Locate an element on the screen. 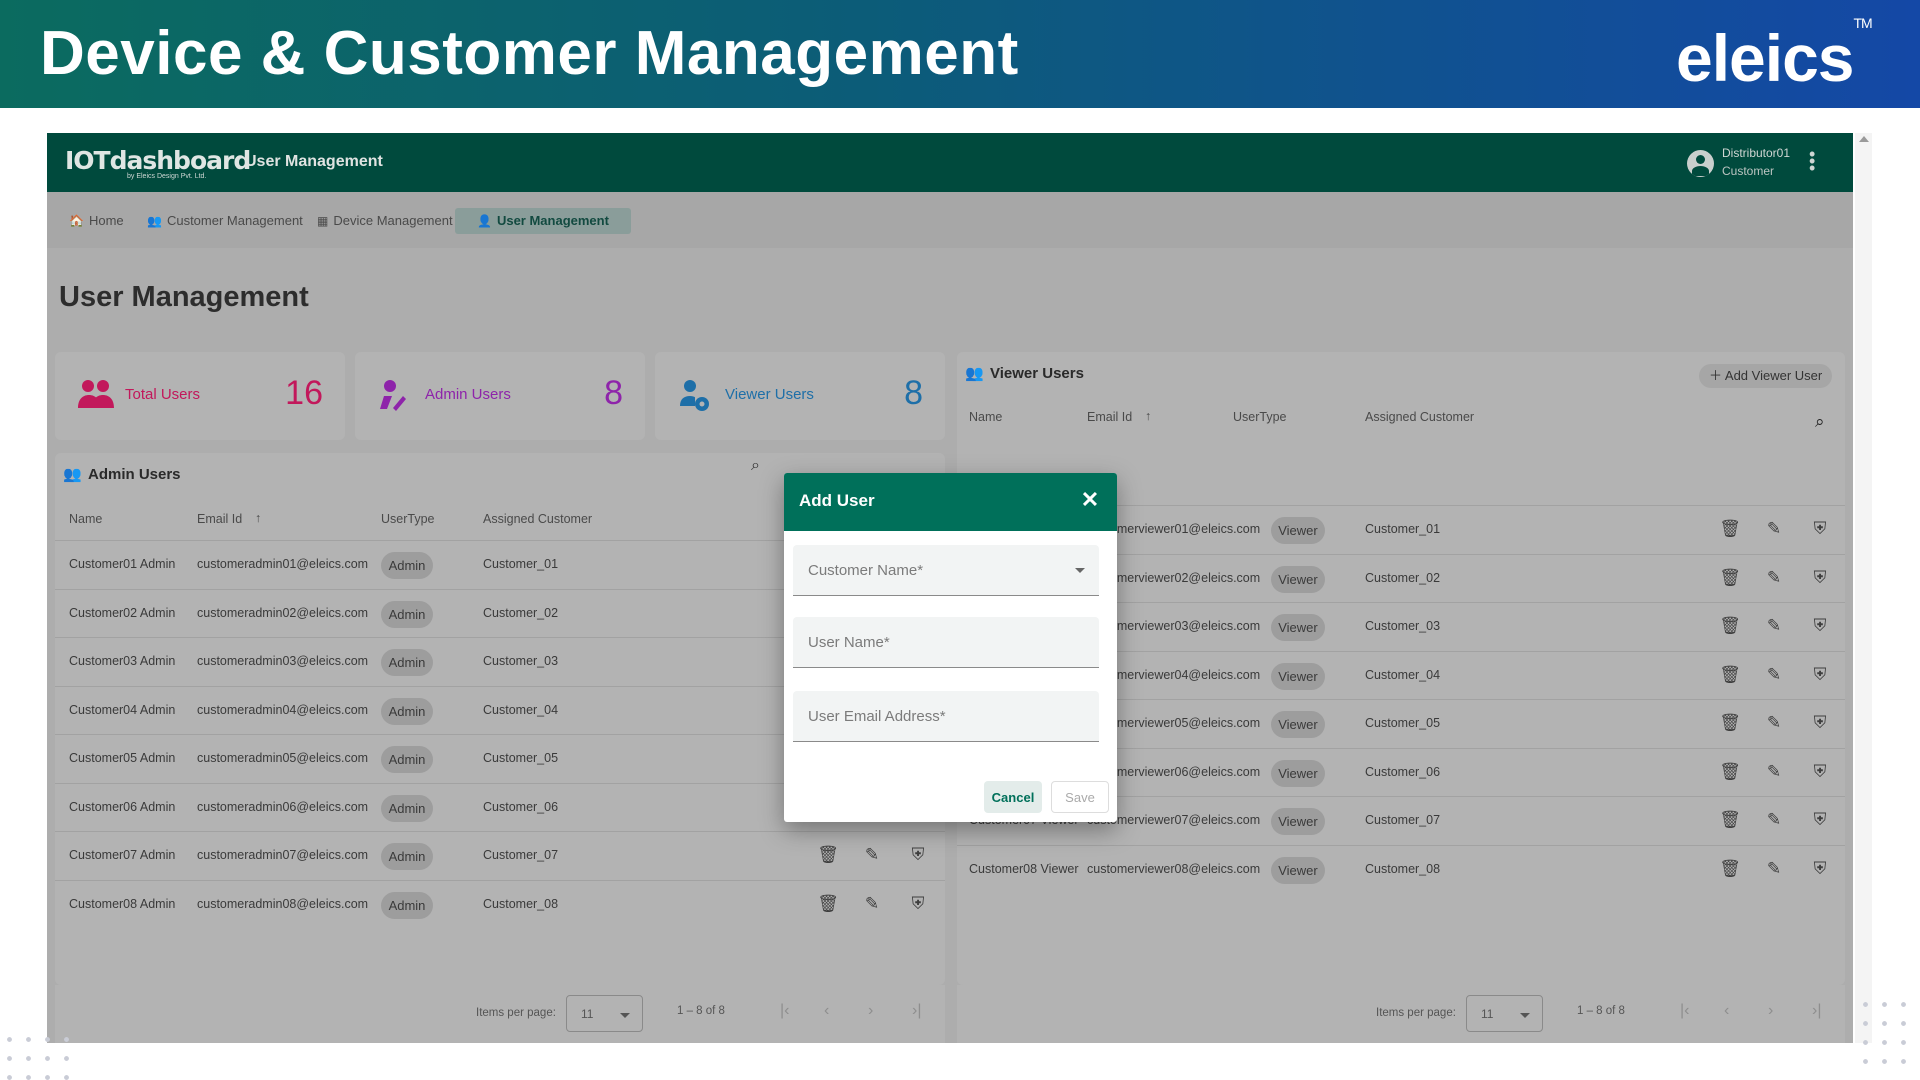  customer-name-input is located at coordinates (946, 570).